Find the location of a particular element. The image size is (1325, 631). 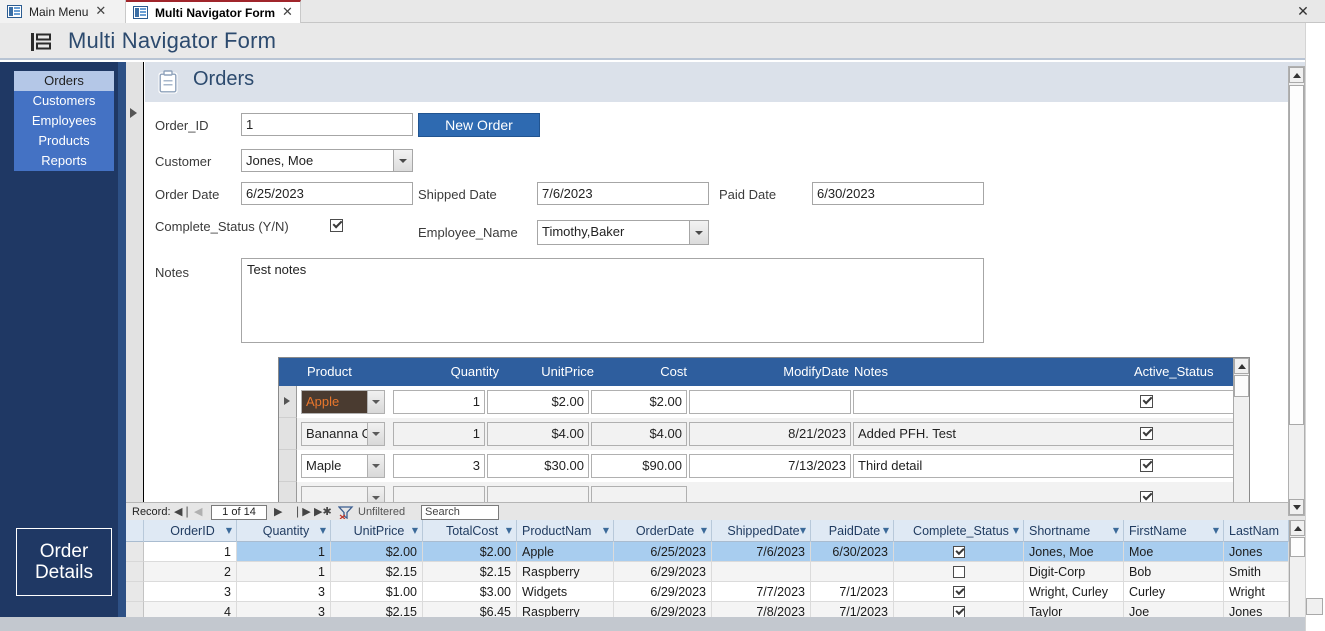

subform-cell-cost: $4.00 is located at coordinates (639, 434).